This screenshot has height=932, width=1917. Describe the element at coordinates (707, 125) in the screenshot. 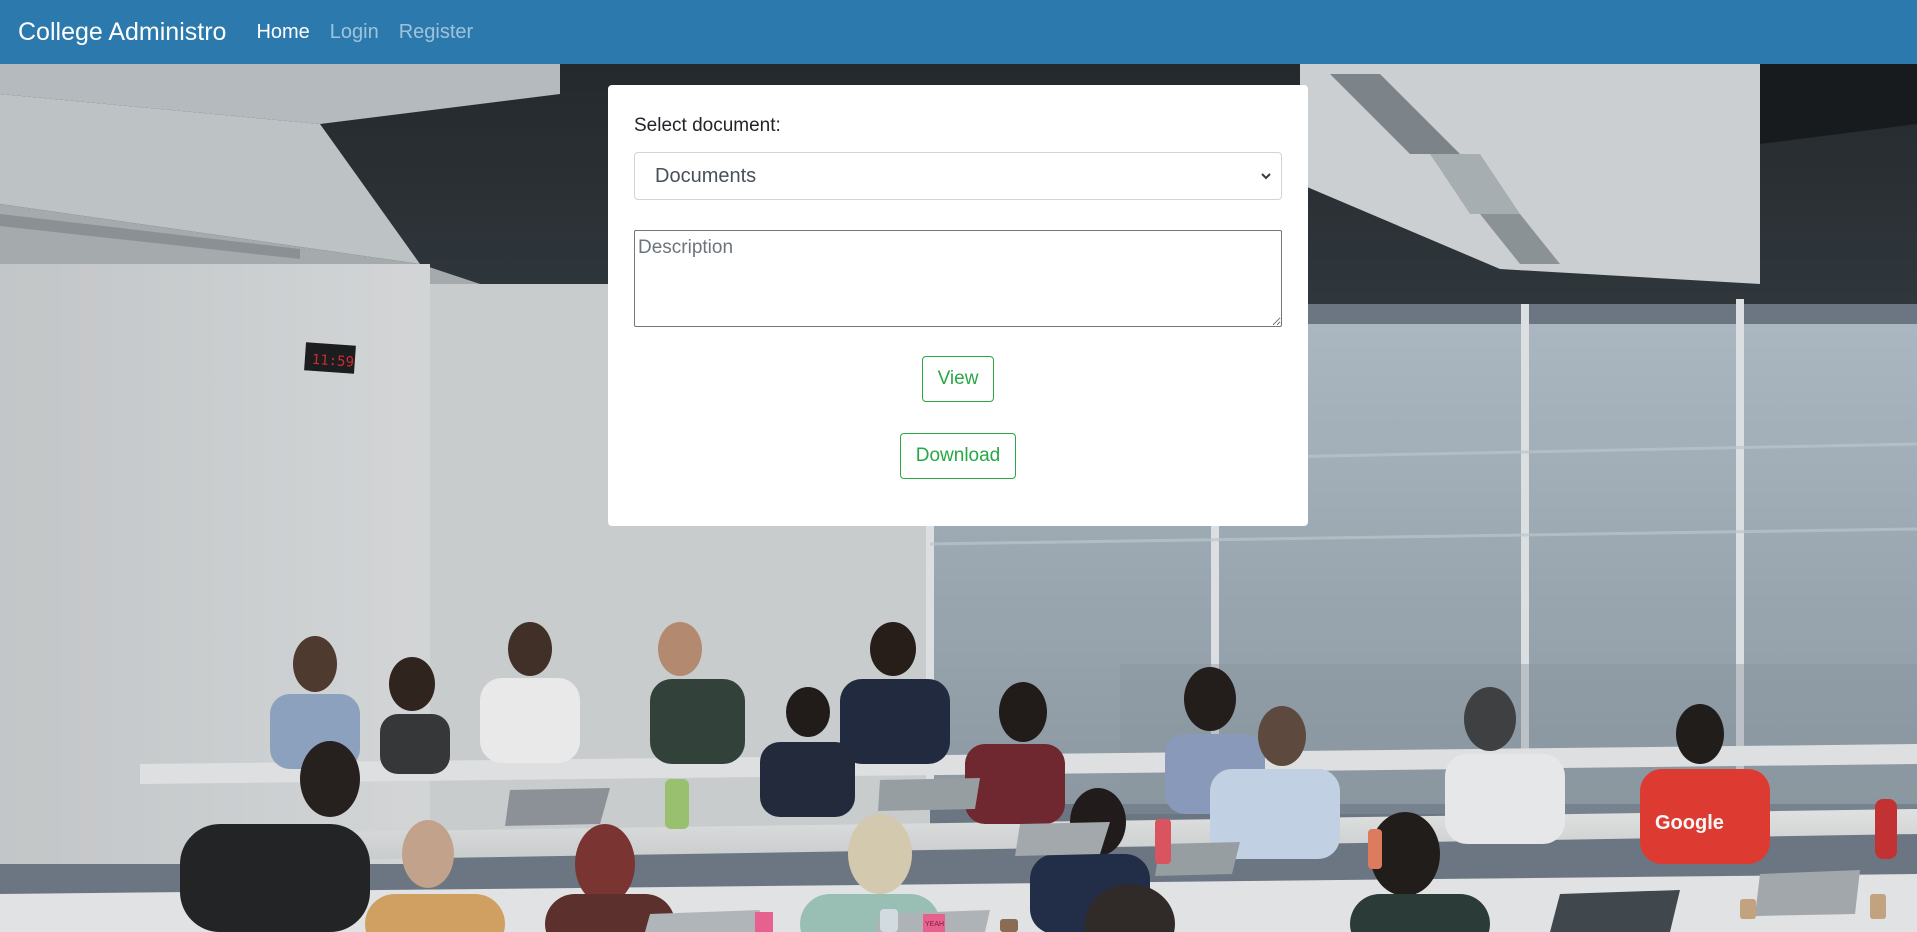

I see `select-document-label: Select document:` at that location.